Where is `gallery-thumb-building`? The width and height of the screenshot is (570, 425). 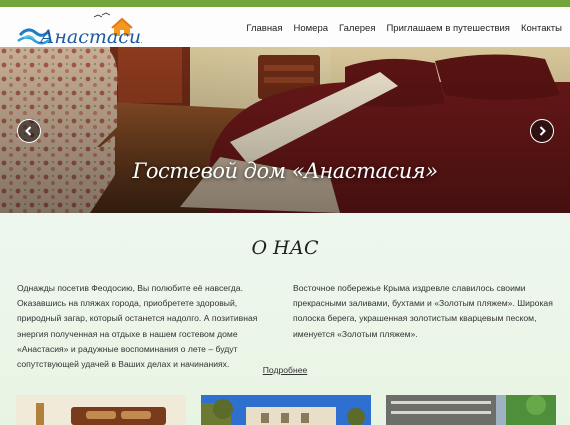
gallery-thumb-building is located at coordinates (286, 410).